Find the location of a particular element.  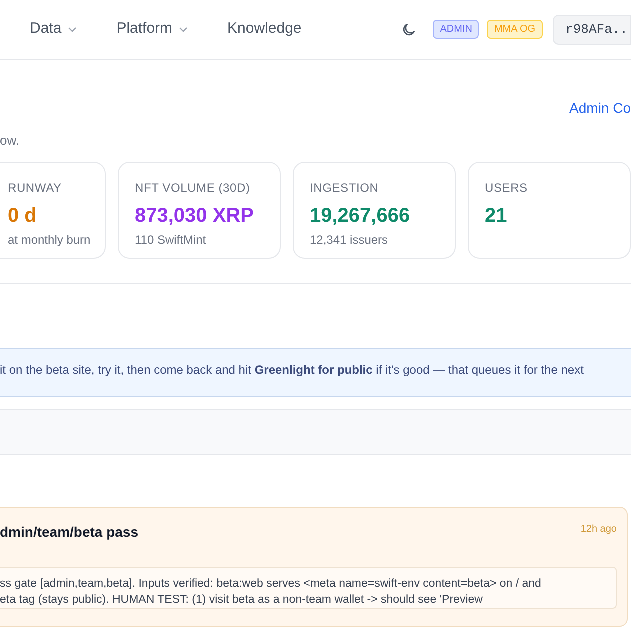

detail-text: ss gate [admin,team,beta]. Inputs verified: beta:web serves <meta name=swift-env content=beta> on / and is located at coordinates (271, 584).